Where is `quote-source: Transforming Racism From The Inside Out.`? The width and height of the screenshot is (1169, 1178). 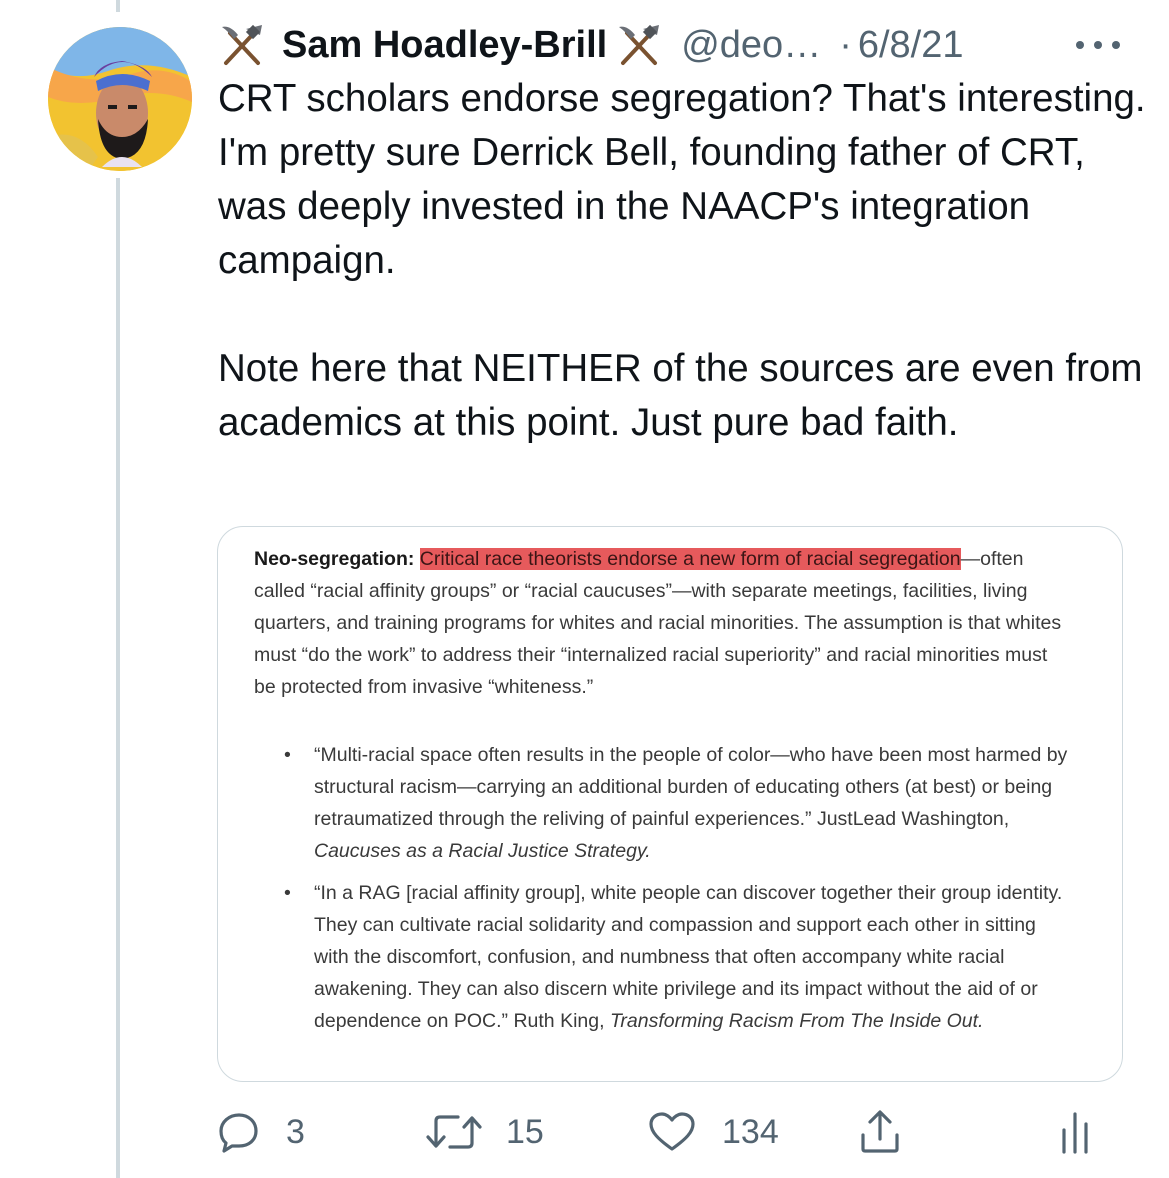 quote-source: Transforming Racism From The Inside Out. is located at coordinates (796, 1021).